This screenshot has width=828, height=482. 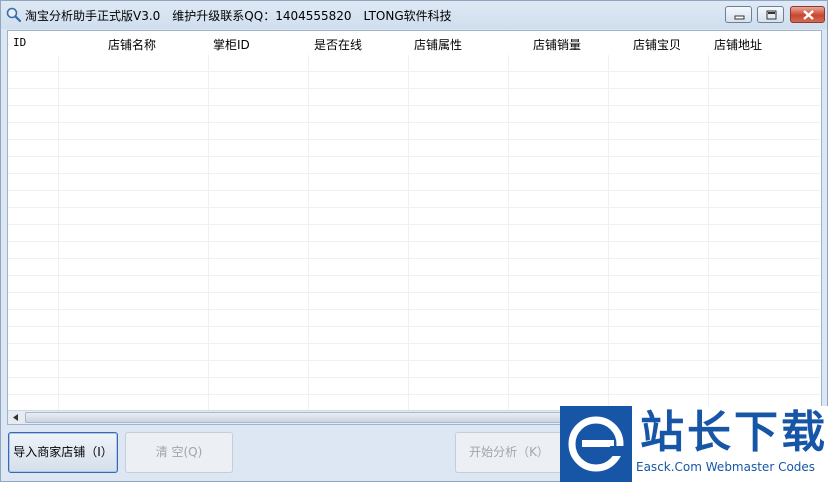 What do you see at coordinates (738, 14) in the screenshot?
I see `minimize-button` at bounding box center [738, 14].